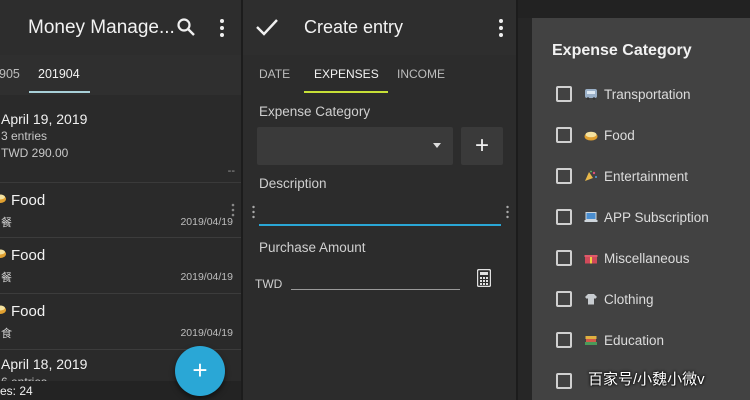 This screenshot has height=400, width=750. What do you see at coordinates (10, 74) in the screenshot?
I see `tab-prev-month: 905` at bounding box center [10, 74].